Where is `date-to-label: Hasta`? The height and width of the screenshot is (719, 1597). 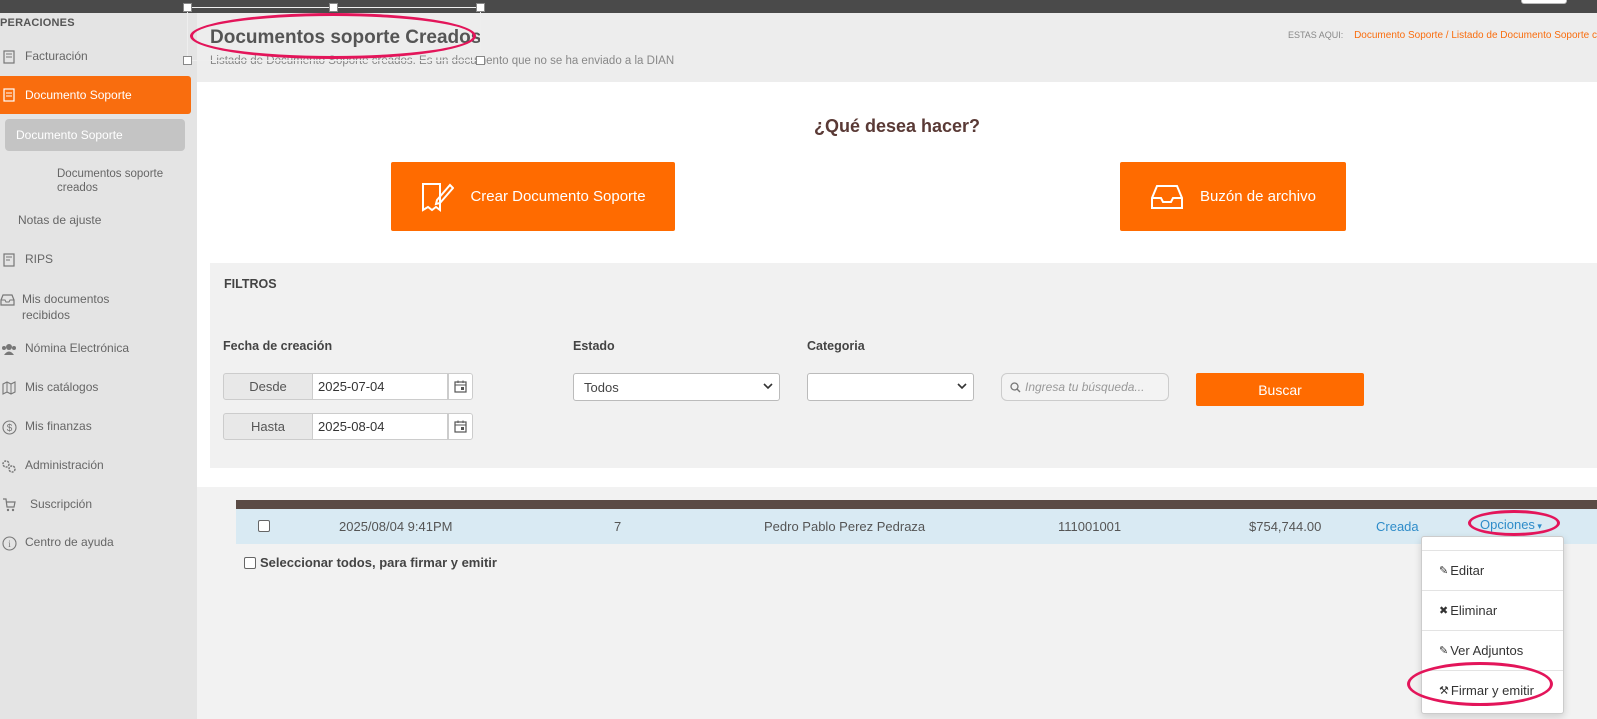
date-to-label: Hasta is located at coordinates (268, 426).